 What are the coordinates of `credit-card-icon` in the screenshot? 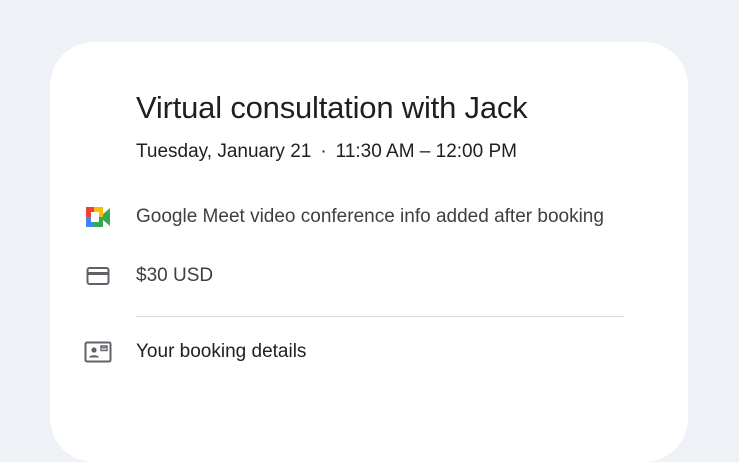 It's located at (98, 276).